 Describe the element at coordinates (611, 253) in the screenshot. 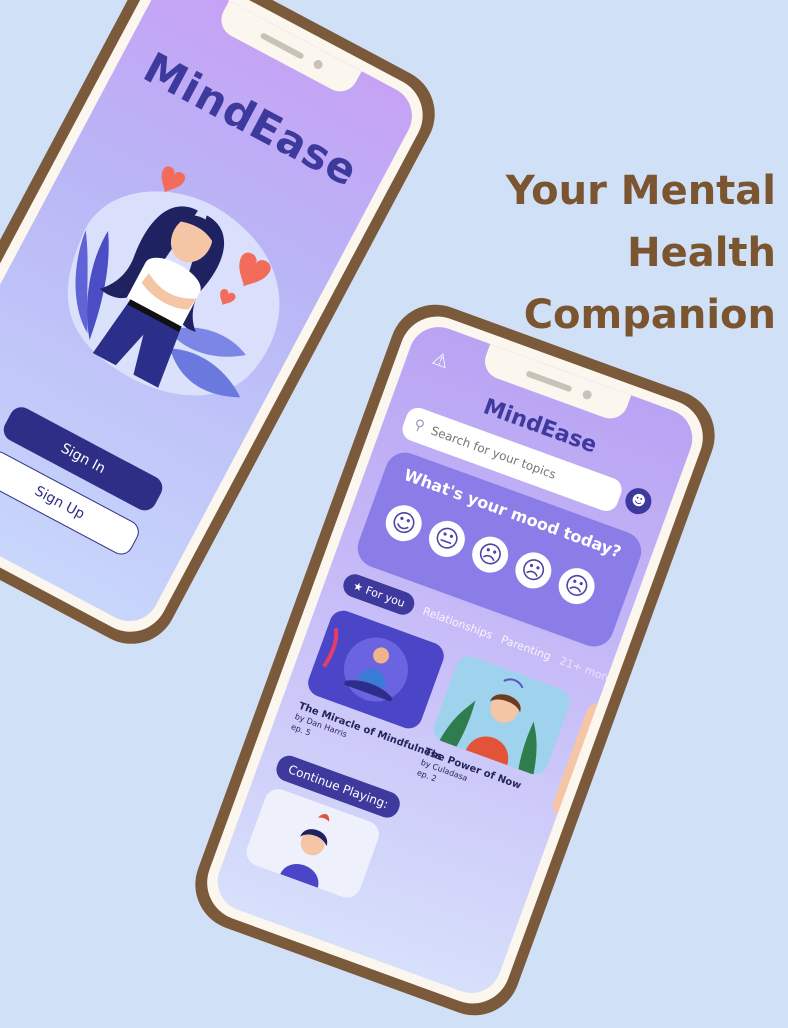

I see `headline: Your Mental Health Companion` at that location.